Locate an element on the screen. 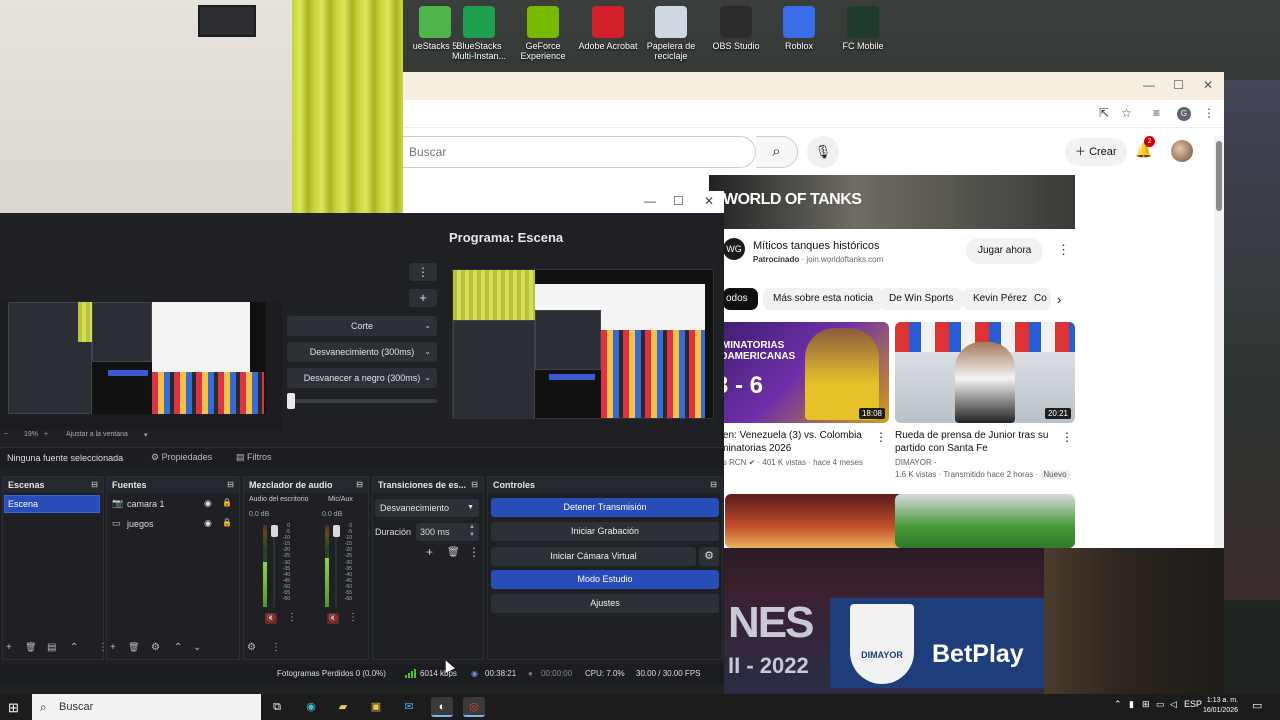  bookmark-star-icon: ☆ is located at coordinates (1126, 113).